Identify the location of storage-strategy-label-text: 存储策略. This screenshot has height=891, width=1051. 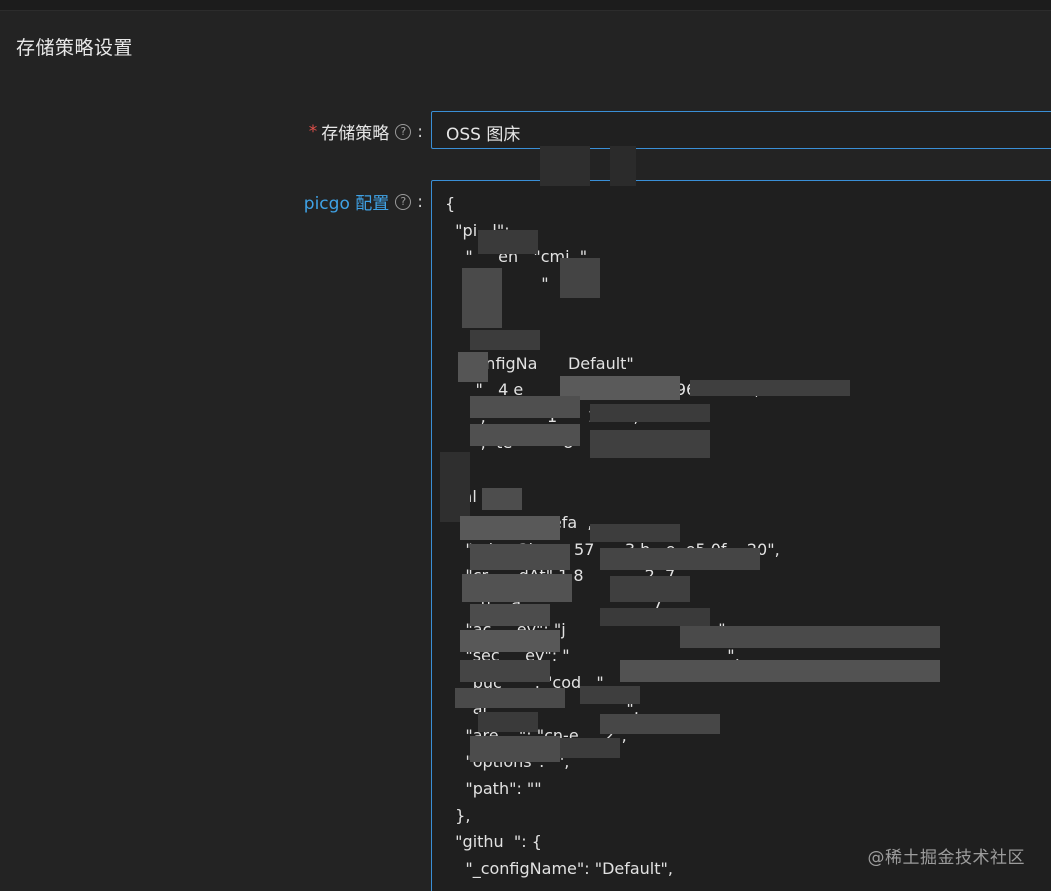
(355, 134).